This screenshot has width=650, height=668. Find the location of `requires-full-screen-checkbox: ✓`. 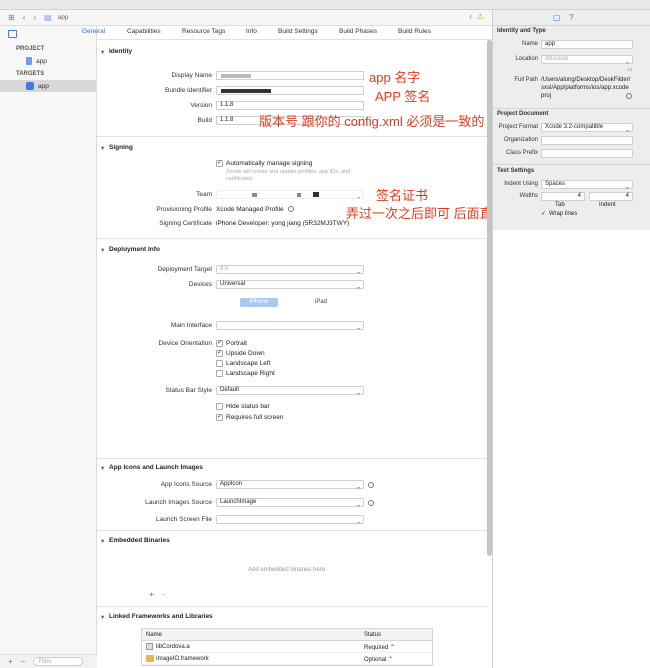

requires-full-screen-checkbox: ✓ is located at coordinates (219, 417).